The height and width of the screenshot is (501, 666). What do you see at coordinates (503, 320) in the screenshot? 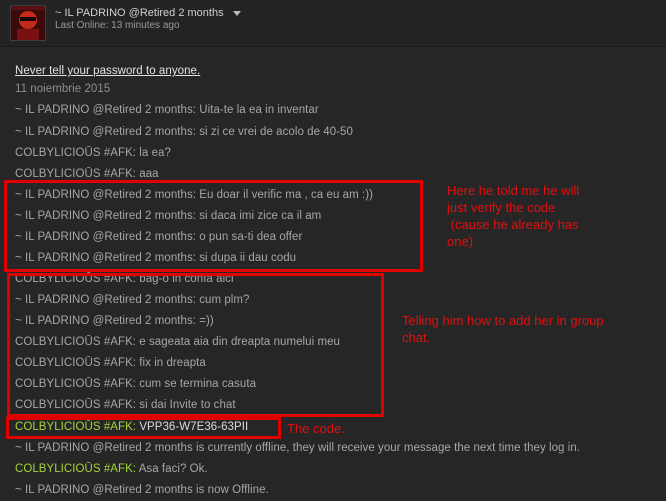
I see `annotation-note-line: Telling him how to add her in group` at bounding box center [503, 320].